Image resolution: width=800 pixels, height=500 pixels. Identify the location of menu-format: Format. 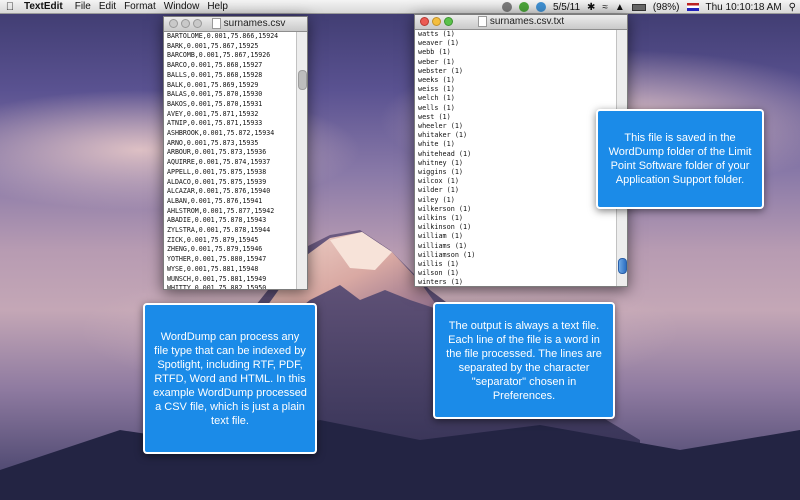
(140, 6).